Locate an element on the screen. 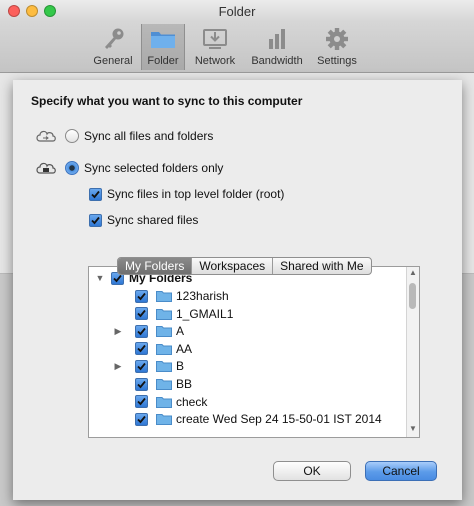 This screenshot has width=474, height=506. toolbar-network: Network is located at coordinates (215, 47).